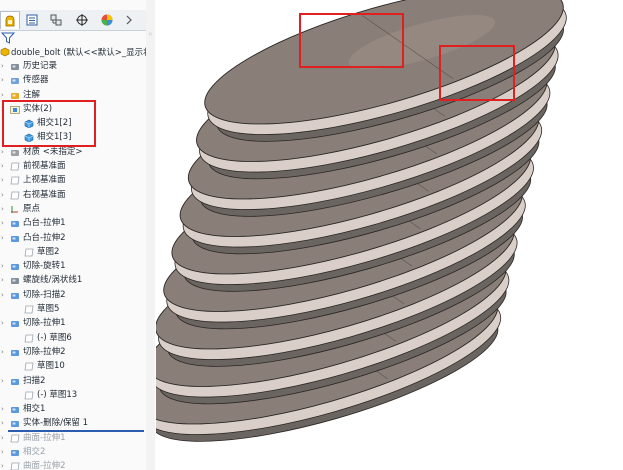 The width and height of the screenshot is (623, 470). I want to click on panel-tab-bar, so click(73, 20).